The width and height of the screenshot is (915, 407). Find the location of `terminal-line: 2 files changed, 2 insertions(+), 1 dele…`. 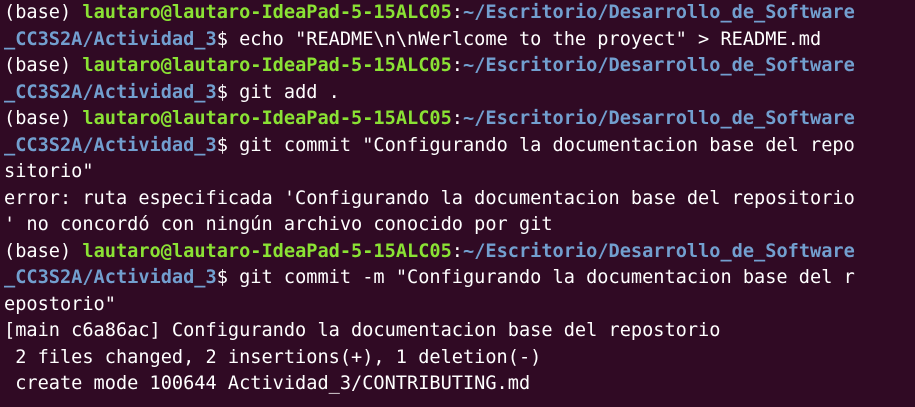

terminal-line: 2 files changed, 2 insertions(+), 1 dele… is located at coordinates (459, 358).